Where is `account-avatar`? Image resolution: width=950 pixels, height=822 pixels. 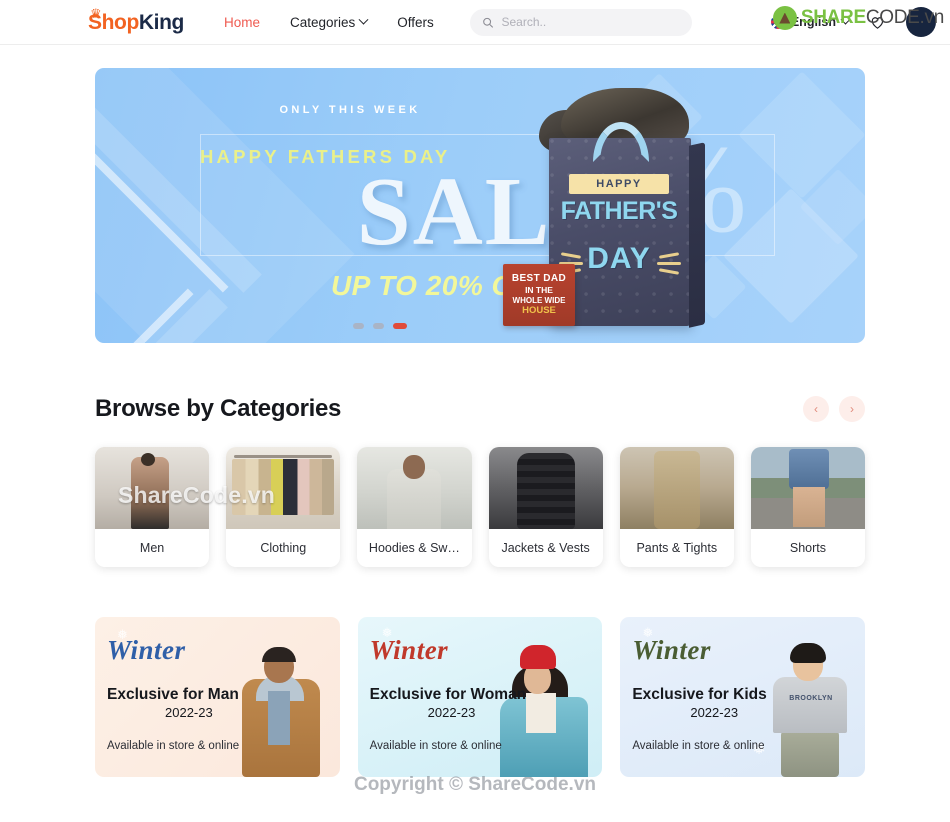
account-avatar is located at coordinates (921, 22).